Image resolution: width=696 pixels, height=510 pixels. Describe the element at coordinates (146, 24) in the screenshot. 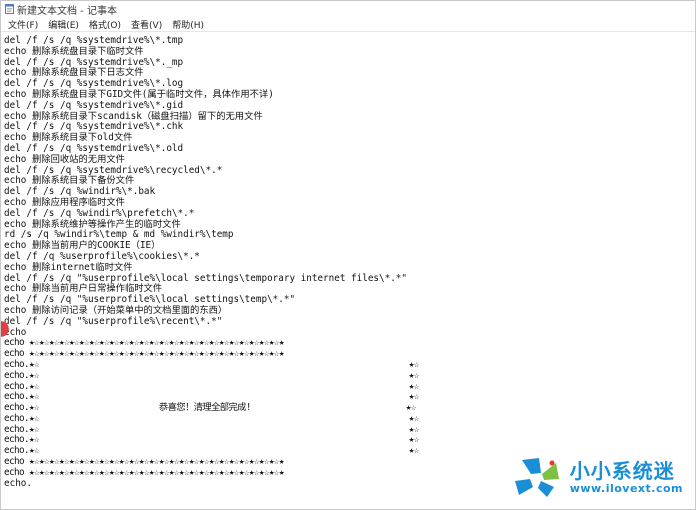

I see `menu-view: 查看(V)` at that location.